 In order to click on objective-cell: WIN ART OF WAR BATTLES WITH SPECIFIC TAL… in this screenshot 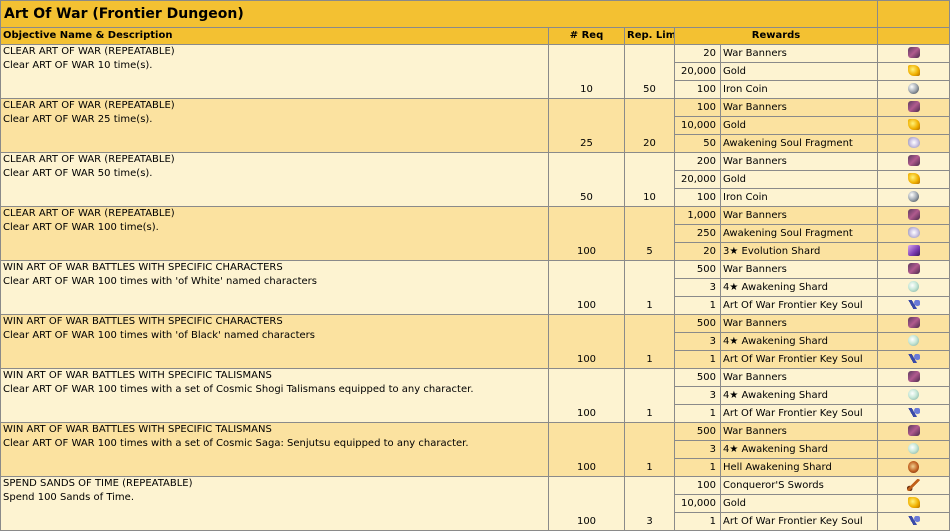, I will do `click(274, 395)`.